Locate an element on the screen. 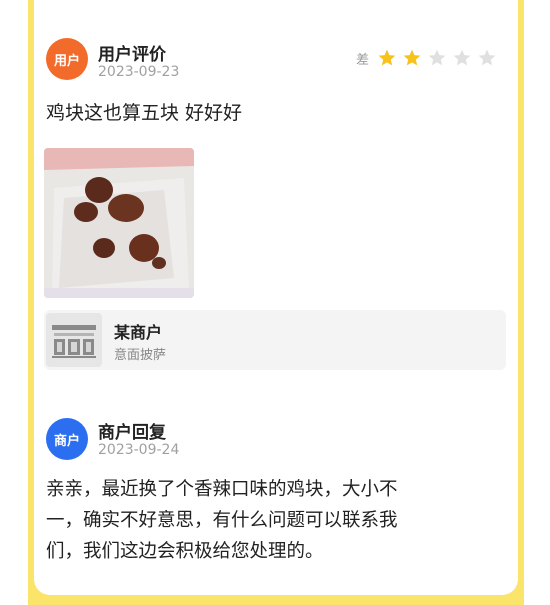 This screenshot has width=550, height=605. stars-container is located at coordinates (439, 58).